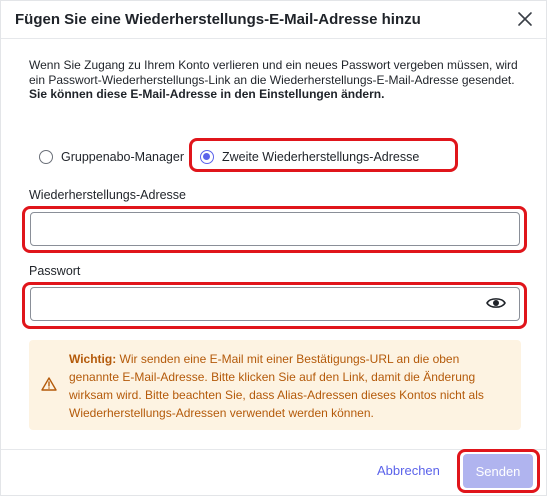  Describe the element at coordinates (122, 157) in the screenshot. I see `radio-group-manager-label: Gruppenabo-Manager` at that location.